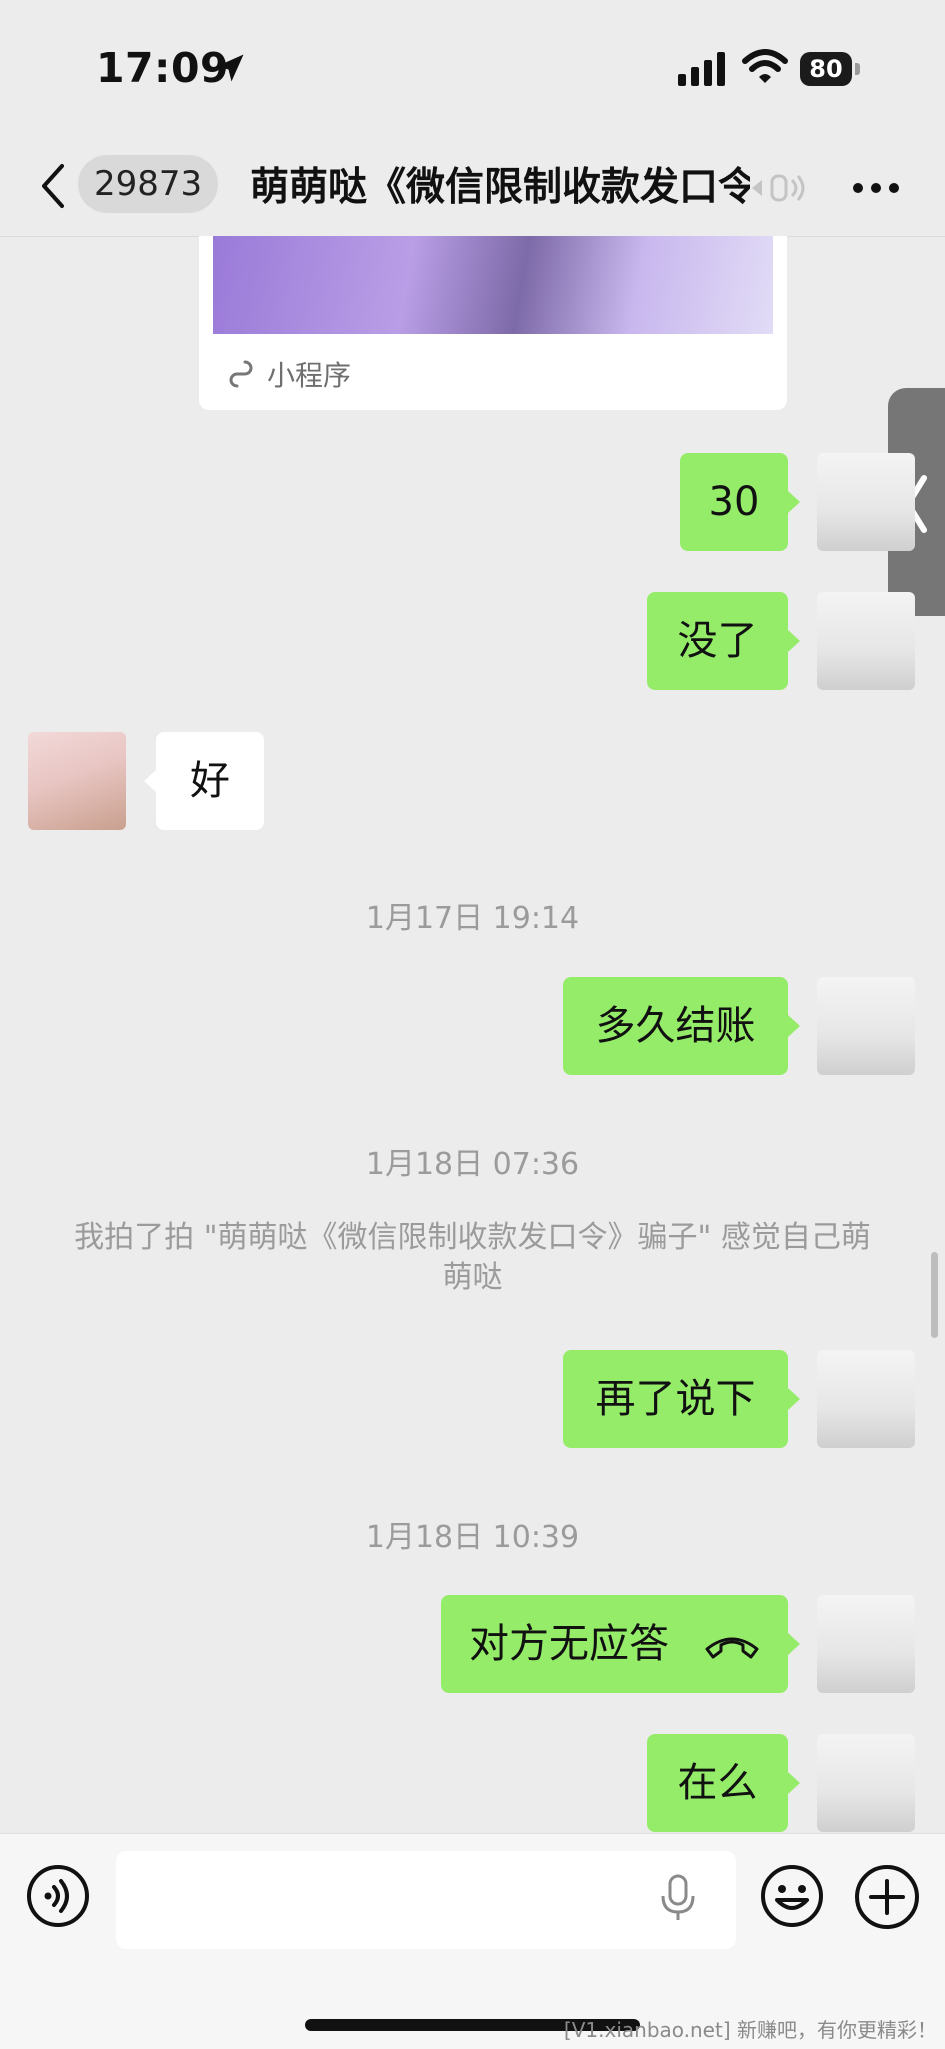 Image resolution: width=945 pixels, height=2049 pixels. What do you see at coordinates (569, 1644) in the screenshot?
I see `message-text: 对方无应答` at bounding box center [569, 1644].